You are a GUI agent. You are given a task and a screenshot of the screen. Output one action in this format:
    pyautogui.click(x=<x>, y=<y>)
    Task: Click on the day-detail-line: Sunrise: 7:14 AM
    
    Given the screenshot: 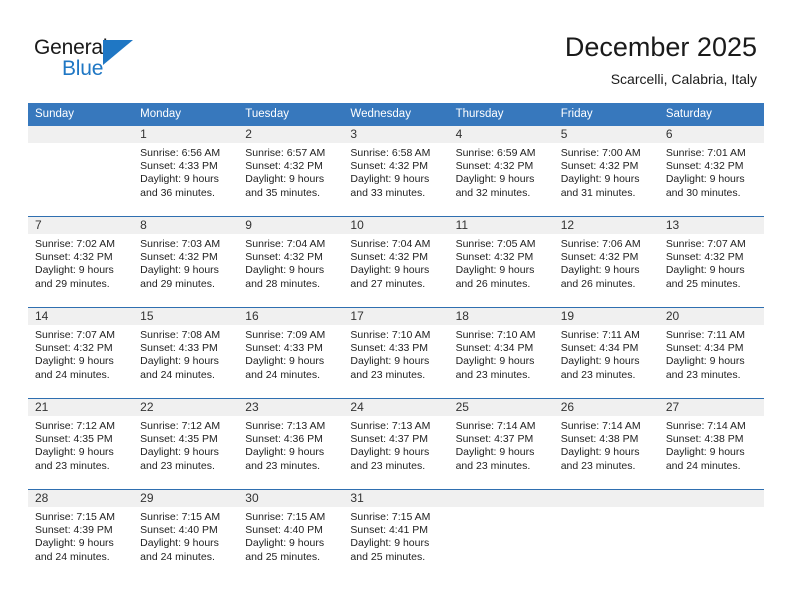 What is the action you would take?
    pyautogui.click(x=705, y=426)
    